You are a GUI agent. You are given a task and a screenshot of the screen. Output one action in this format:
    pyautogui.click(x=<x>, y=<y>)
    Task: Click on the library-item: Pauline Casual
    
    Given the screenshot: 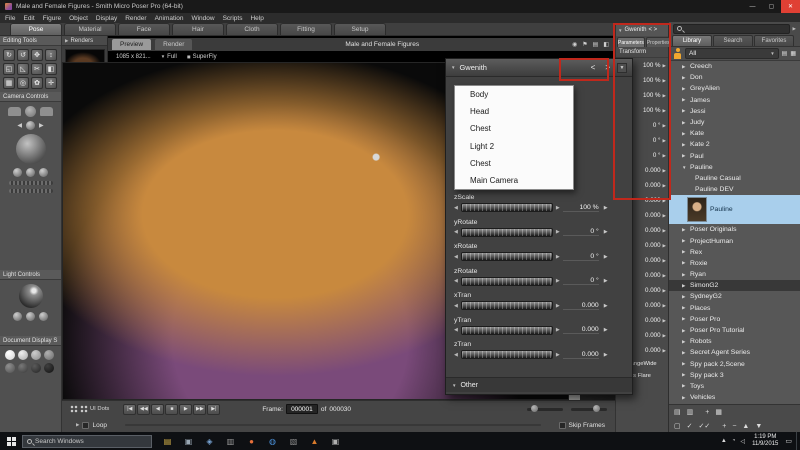 What is the action you would take?
    pyautogui.click(x=734, y=178)
    